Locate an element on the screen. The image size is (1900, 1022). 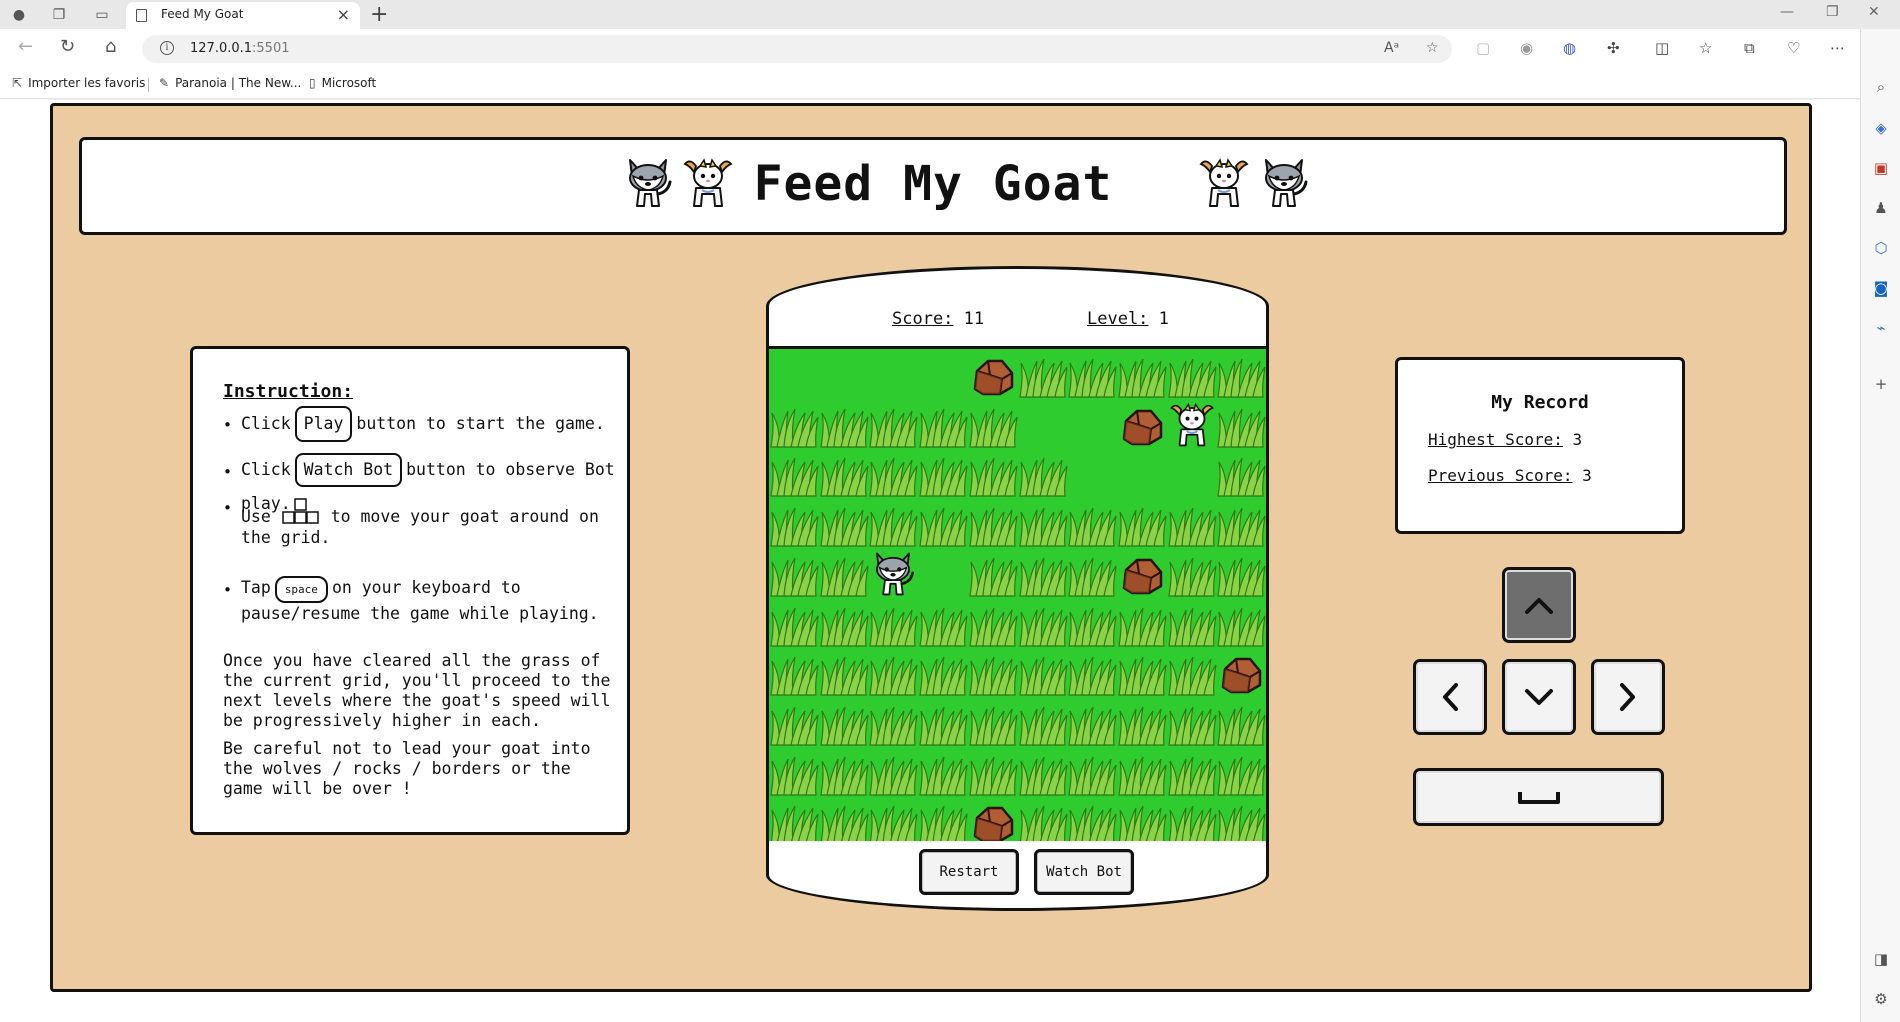
restore-icon: ❐ is located at coordinates (1832, 12).